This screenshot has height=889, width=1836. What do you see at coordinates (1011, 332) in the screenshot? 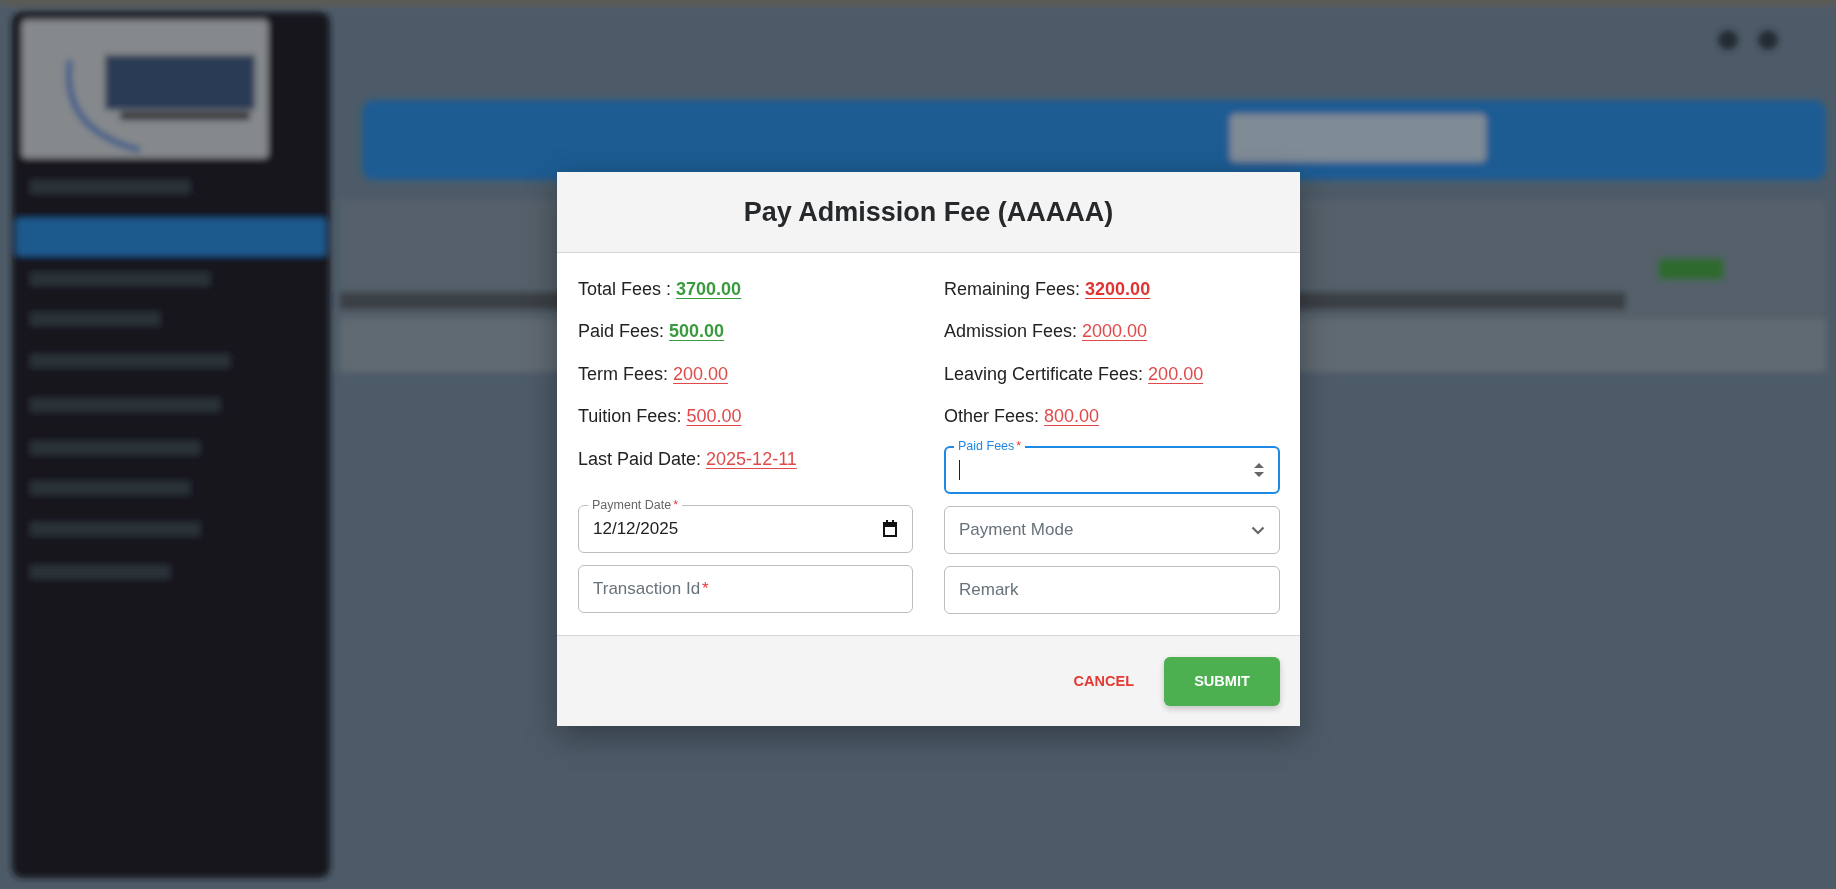
I see `fee-label: Admission Fees:` at bounding box center [1011, 332].